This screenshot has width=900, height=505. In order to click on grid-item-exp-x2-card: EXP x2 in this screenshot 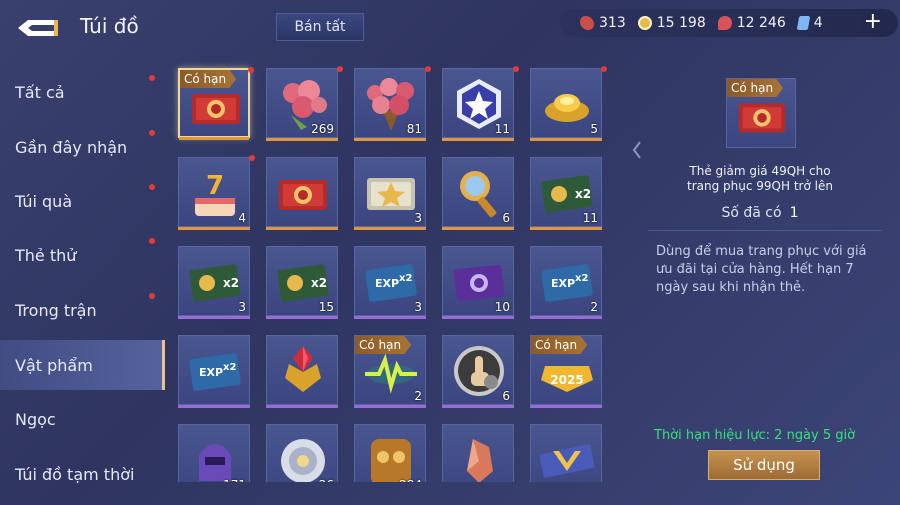, I will do `click(214, 371)`.